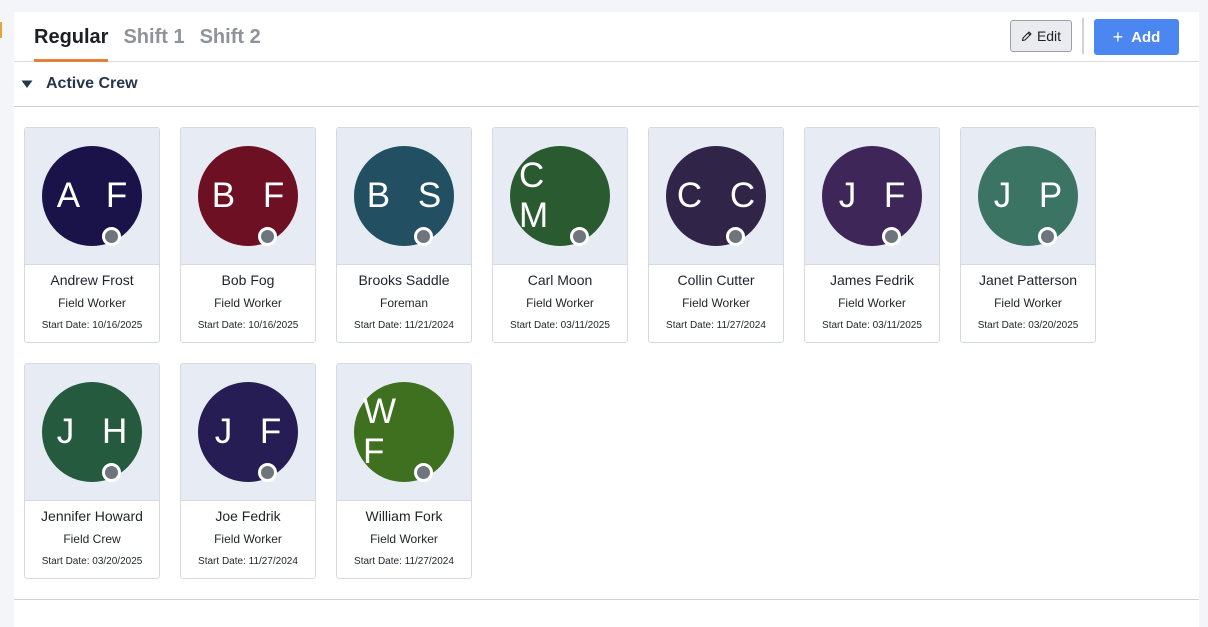 This screenshot has height=627, width=1208. I want to click on avatar: B F, so click(248, 196).